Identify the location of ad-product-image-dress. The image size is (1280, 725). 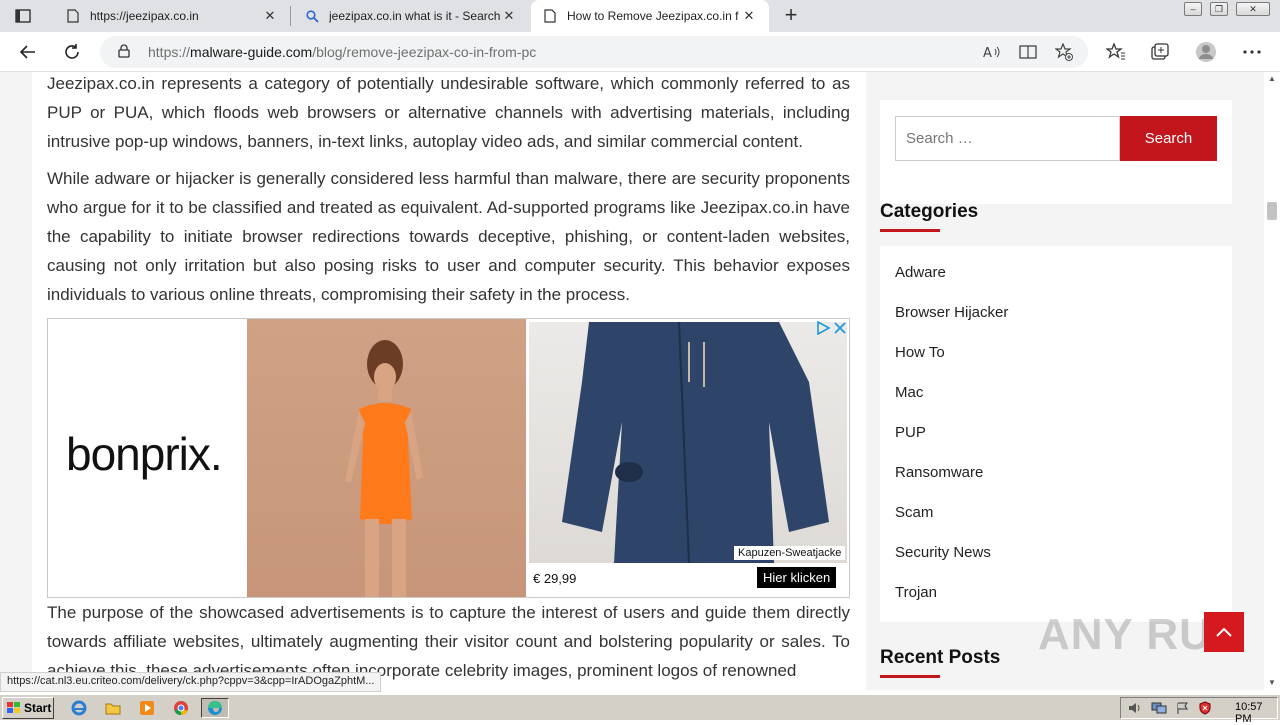
(386, 458).